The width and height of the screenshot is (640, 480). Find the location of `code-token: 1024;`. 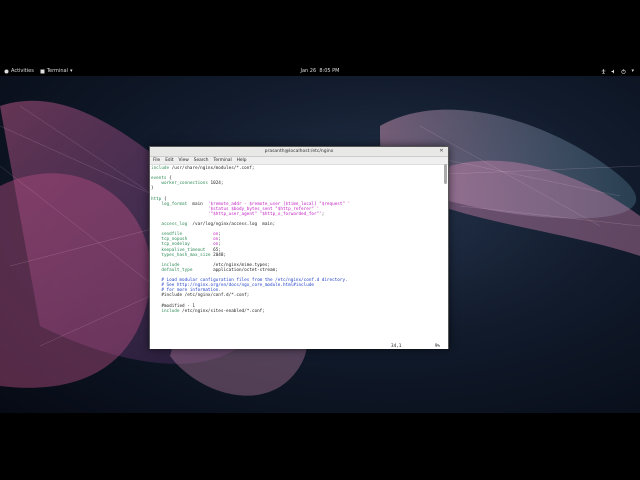

code-token: 1024; is located at coordinates (215, 184).